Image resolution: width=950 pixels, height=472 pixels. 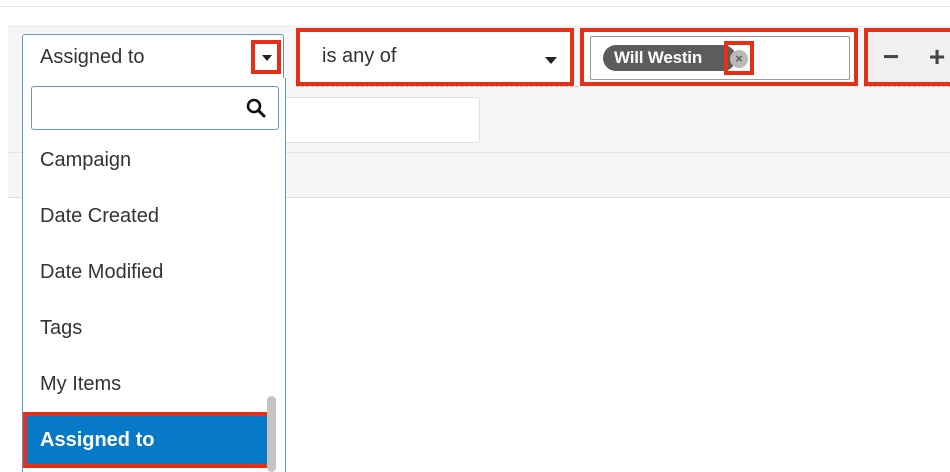 What do you see at coordinates (935, 57) in the screenshot?
I see `add-row-button: +` at bounding box center [935, 57].